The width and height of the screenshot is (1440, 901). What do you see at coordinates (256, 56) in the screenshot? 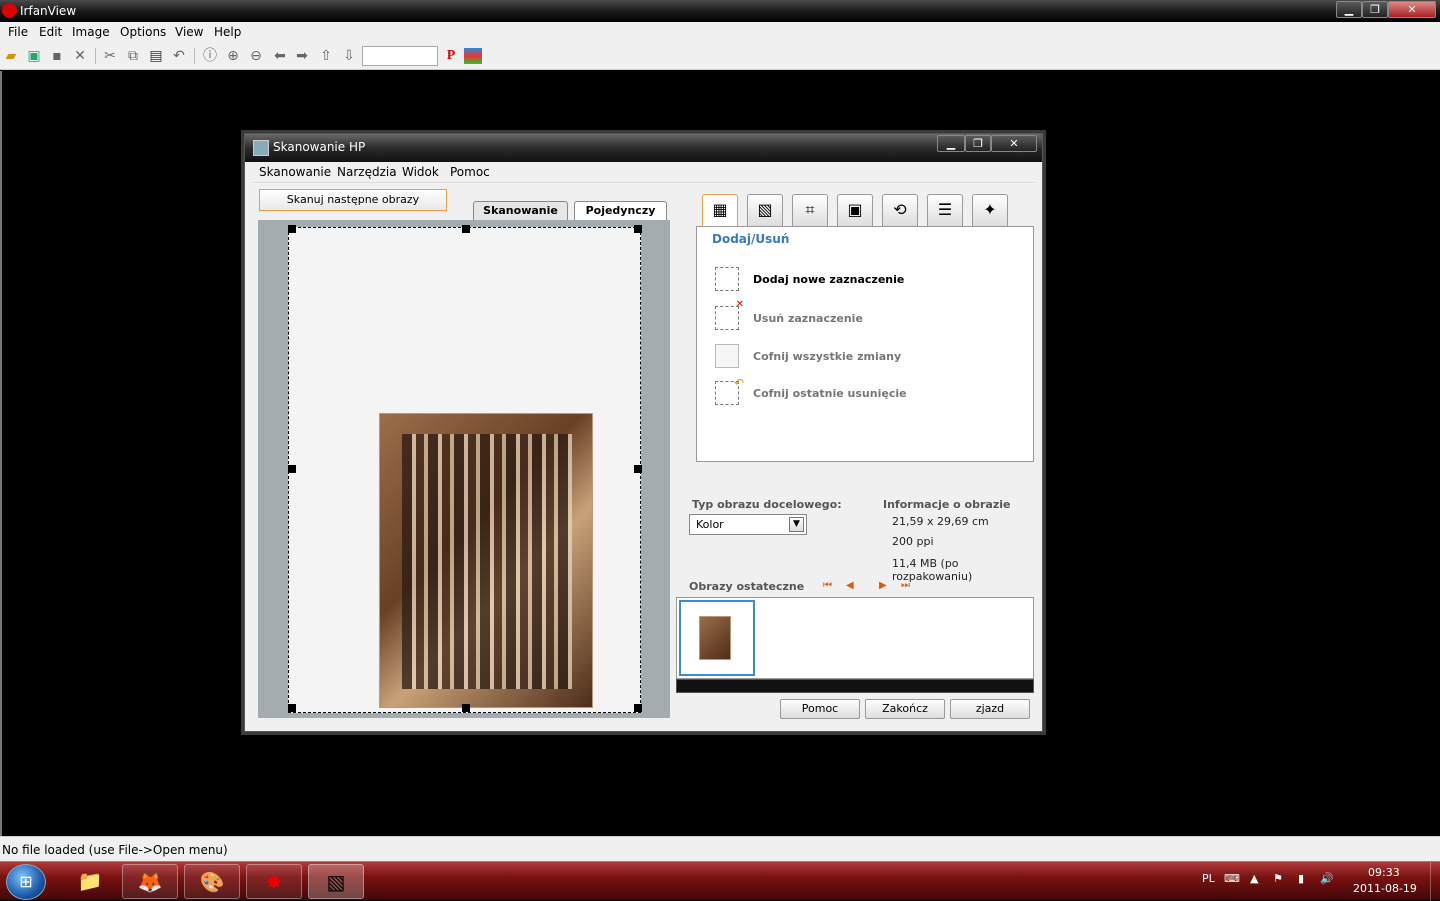
I see `zoom-out-icon: ⊖` at bounding box center [256, 56].